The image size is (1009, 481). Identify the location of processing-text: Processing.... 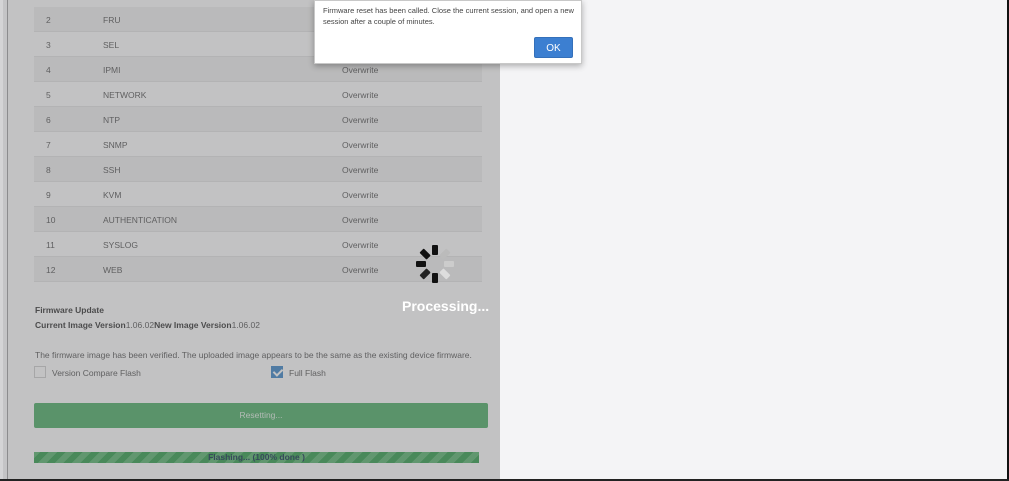
(446, 306).